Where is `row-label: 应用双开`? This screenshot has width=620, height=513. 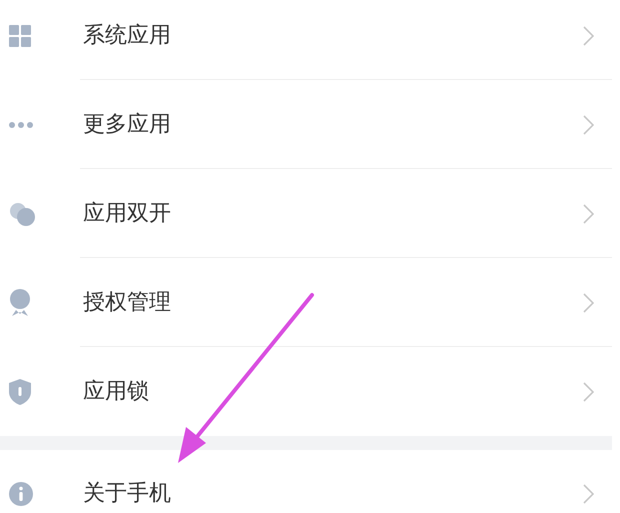 row-label: 应用双开 is located at coordinates (127, 214).